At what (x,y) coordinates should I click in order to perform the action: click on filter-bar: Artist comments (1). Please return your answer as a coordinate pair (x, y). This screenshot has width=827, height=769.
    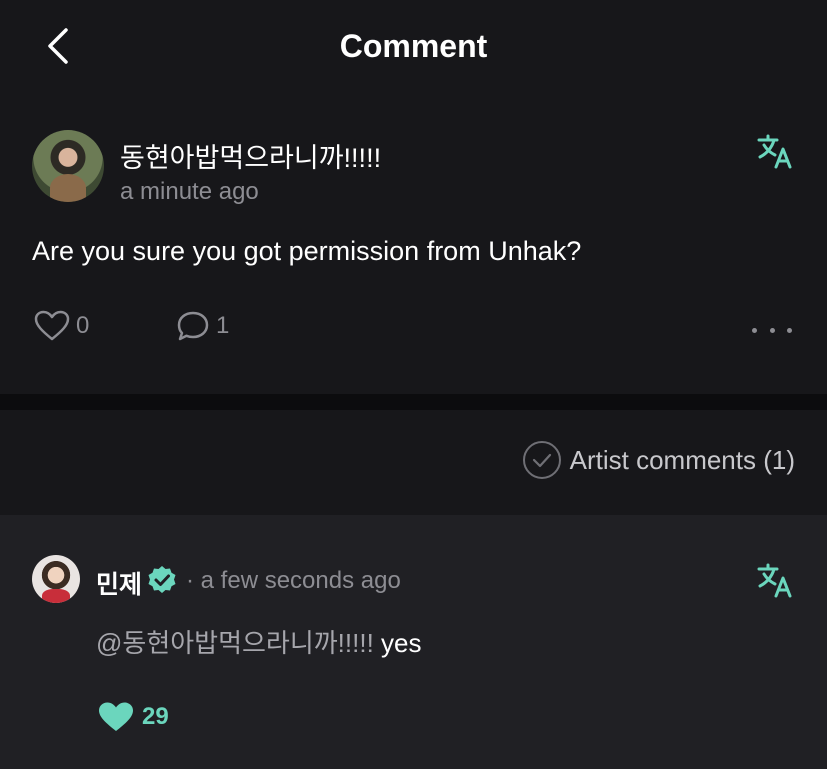
    Looking at the image, I should click on (413, 462).